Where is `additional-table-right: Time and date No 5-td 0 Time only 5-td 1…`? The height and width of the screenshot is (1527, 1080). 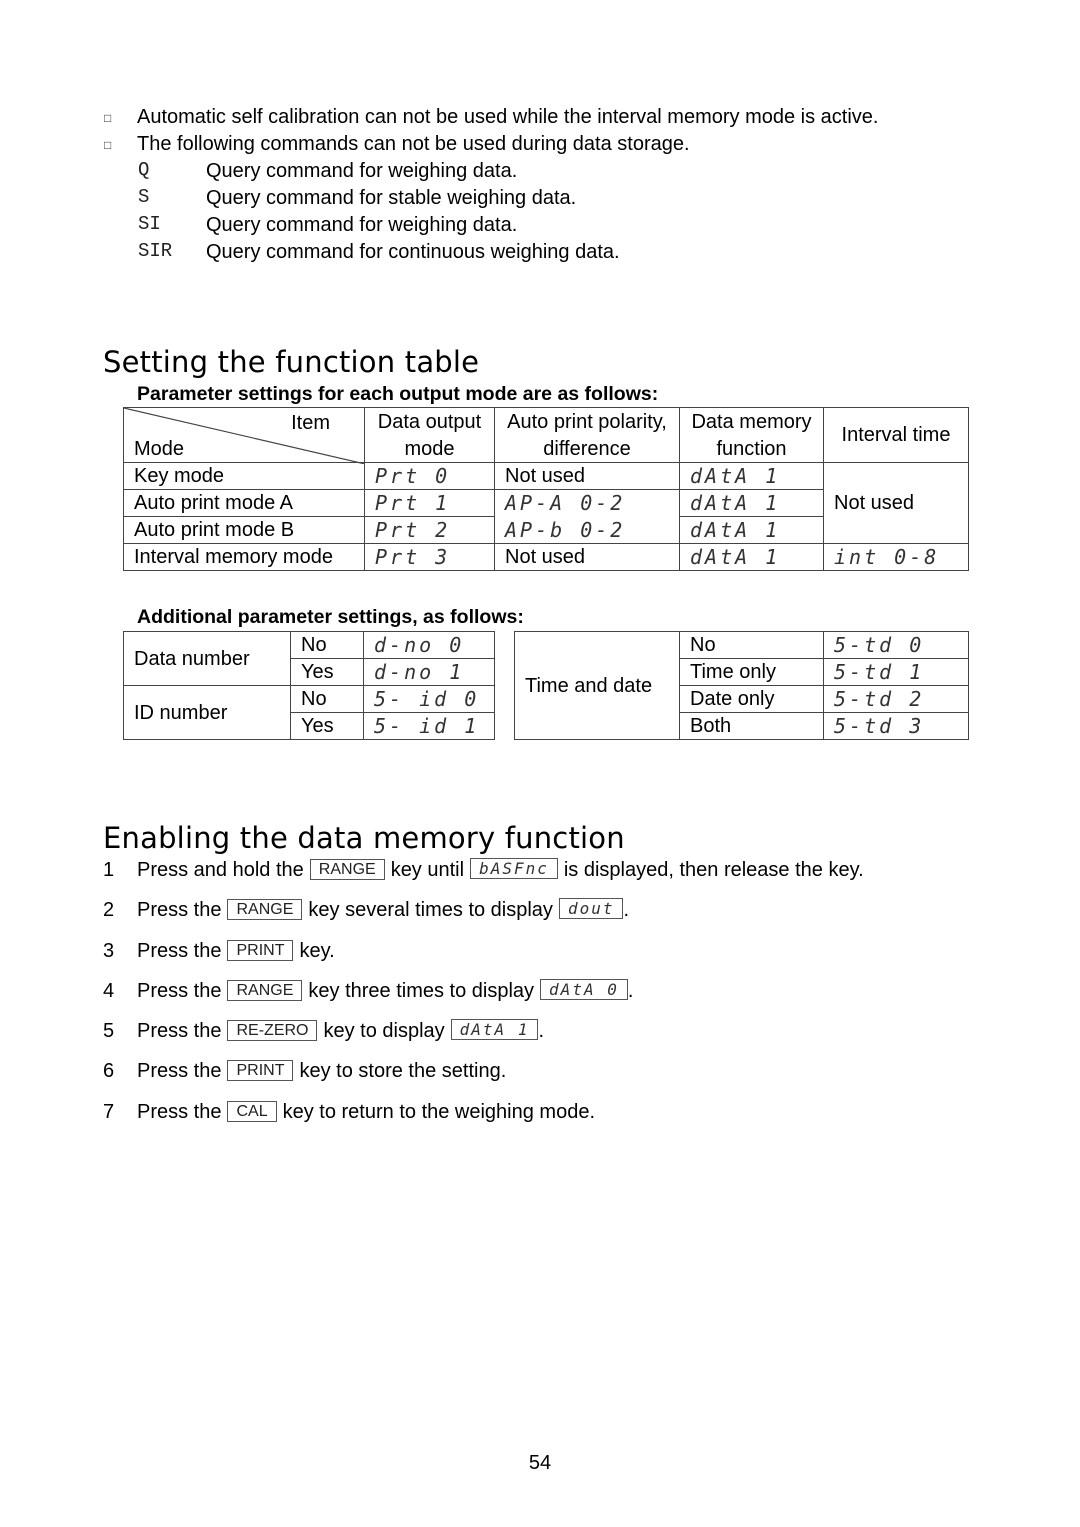 additional-table-right: Time and date No 5-td 0 Time only 5-td 1… is located at coordinates (741, 685).